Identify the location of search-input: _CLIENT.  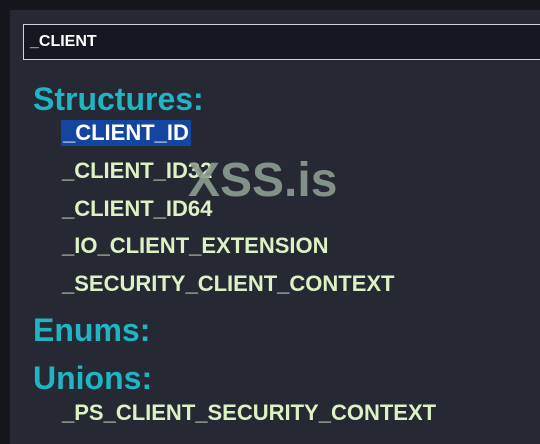
(281, 42).